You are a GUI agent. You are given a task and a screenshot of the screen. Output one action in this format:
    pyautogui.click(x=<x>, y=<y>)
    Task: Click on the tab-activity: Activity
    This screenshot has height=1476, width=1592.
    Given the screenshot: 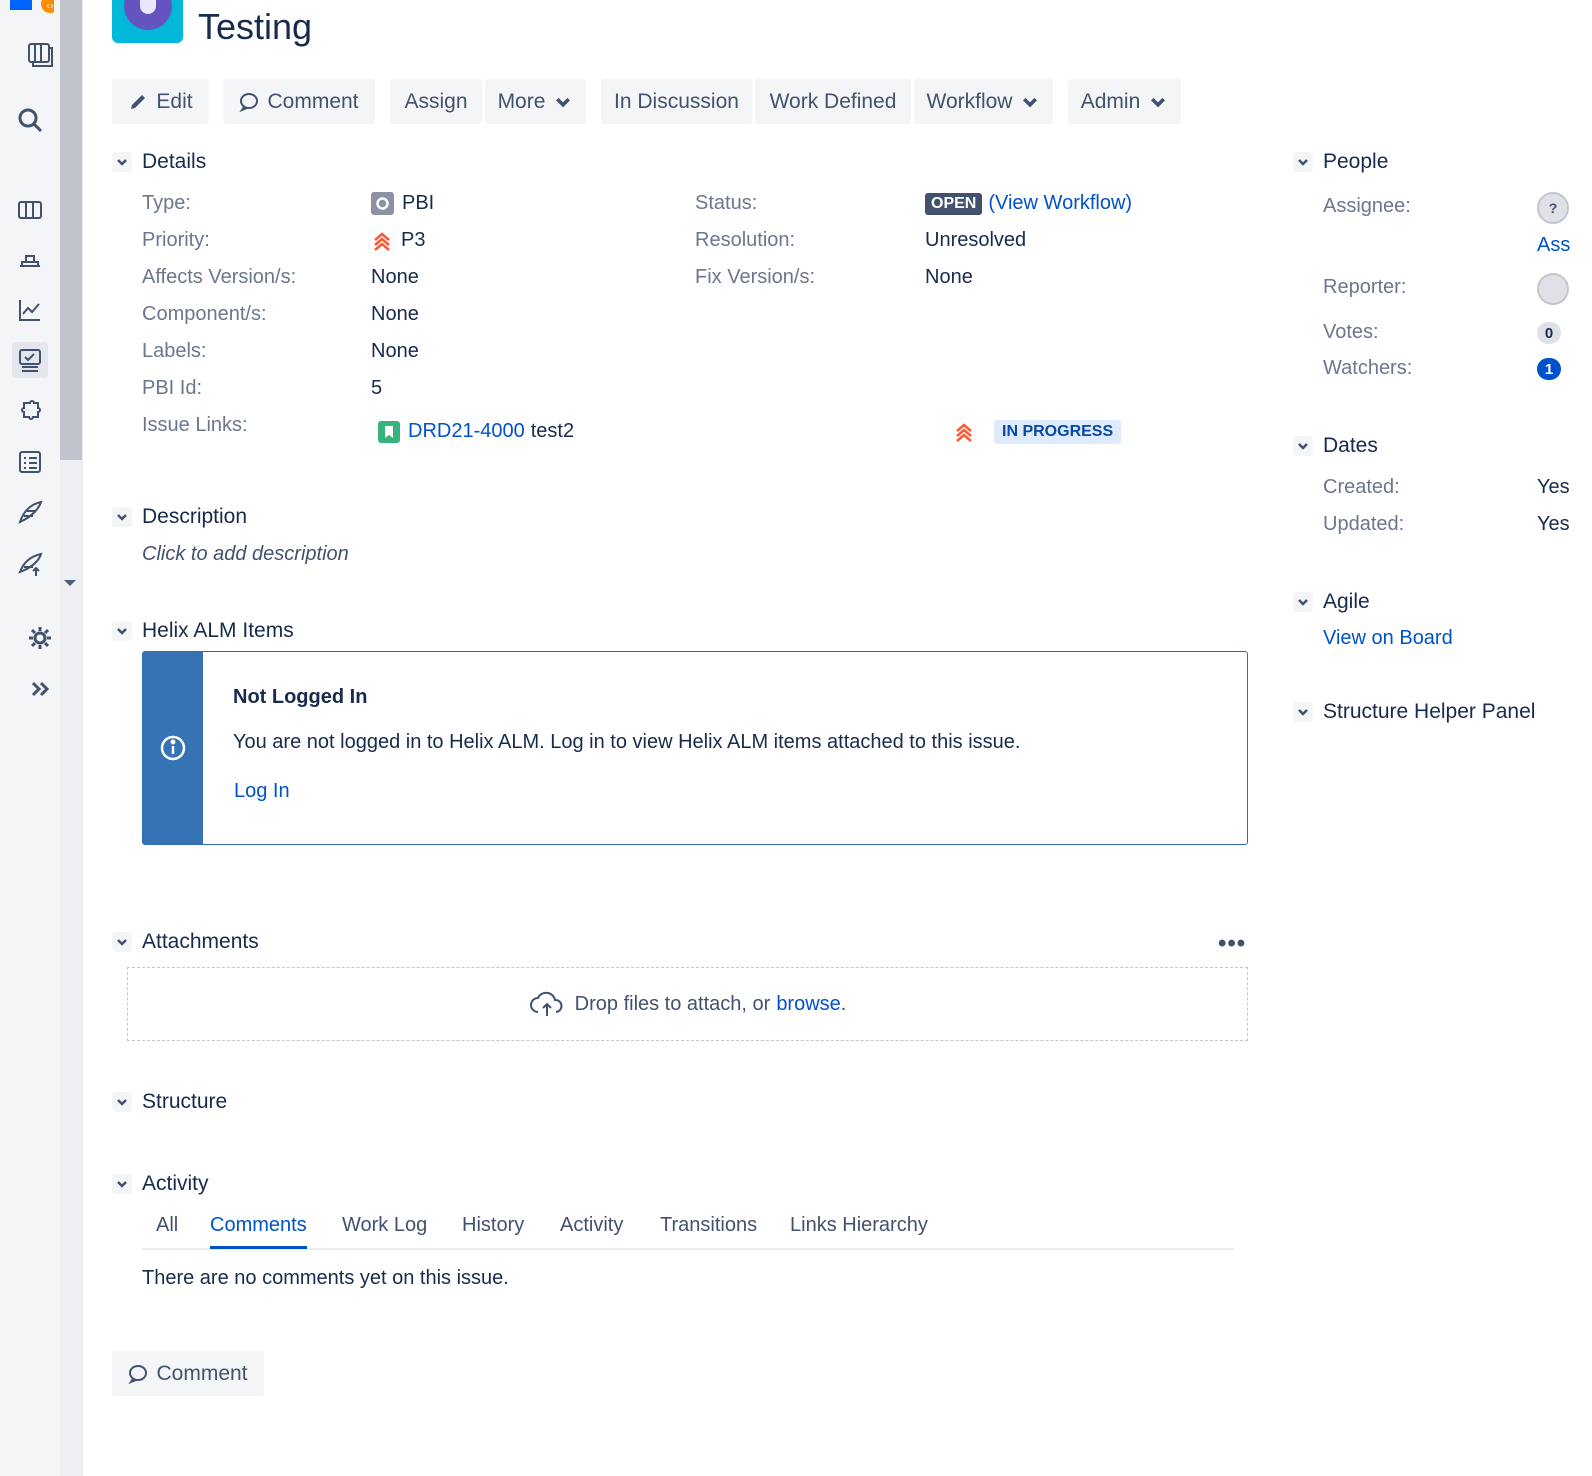 What is the action you would take?
    pyautogui.click(x=591, y=1230)
    